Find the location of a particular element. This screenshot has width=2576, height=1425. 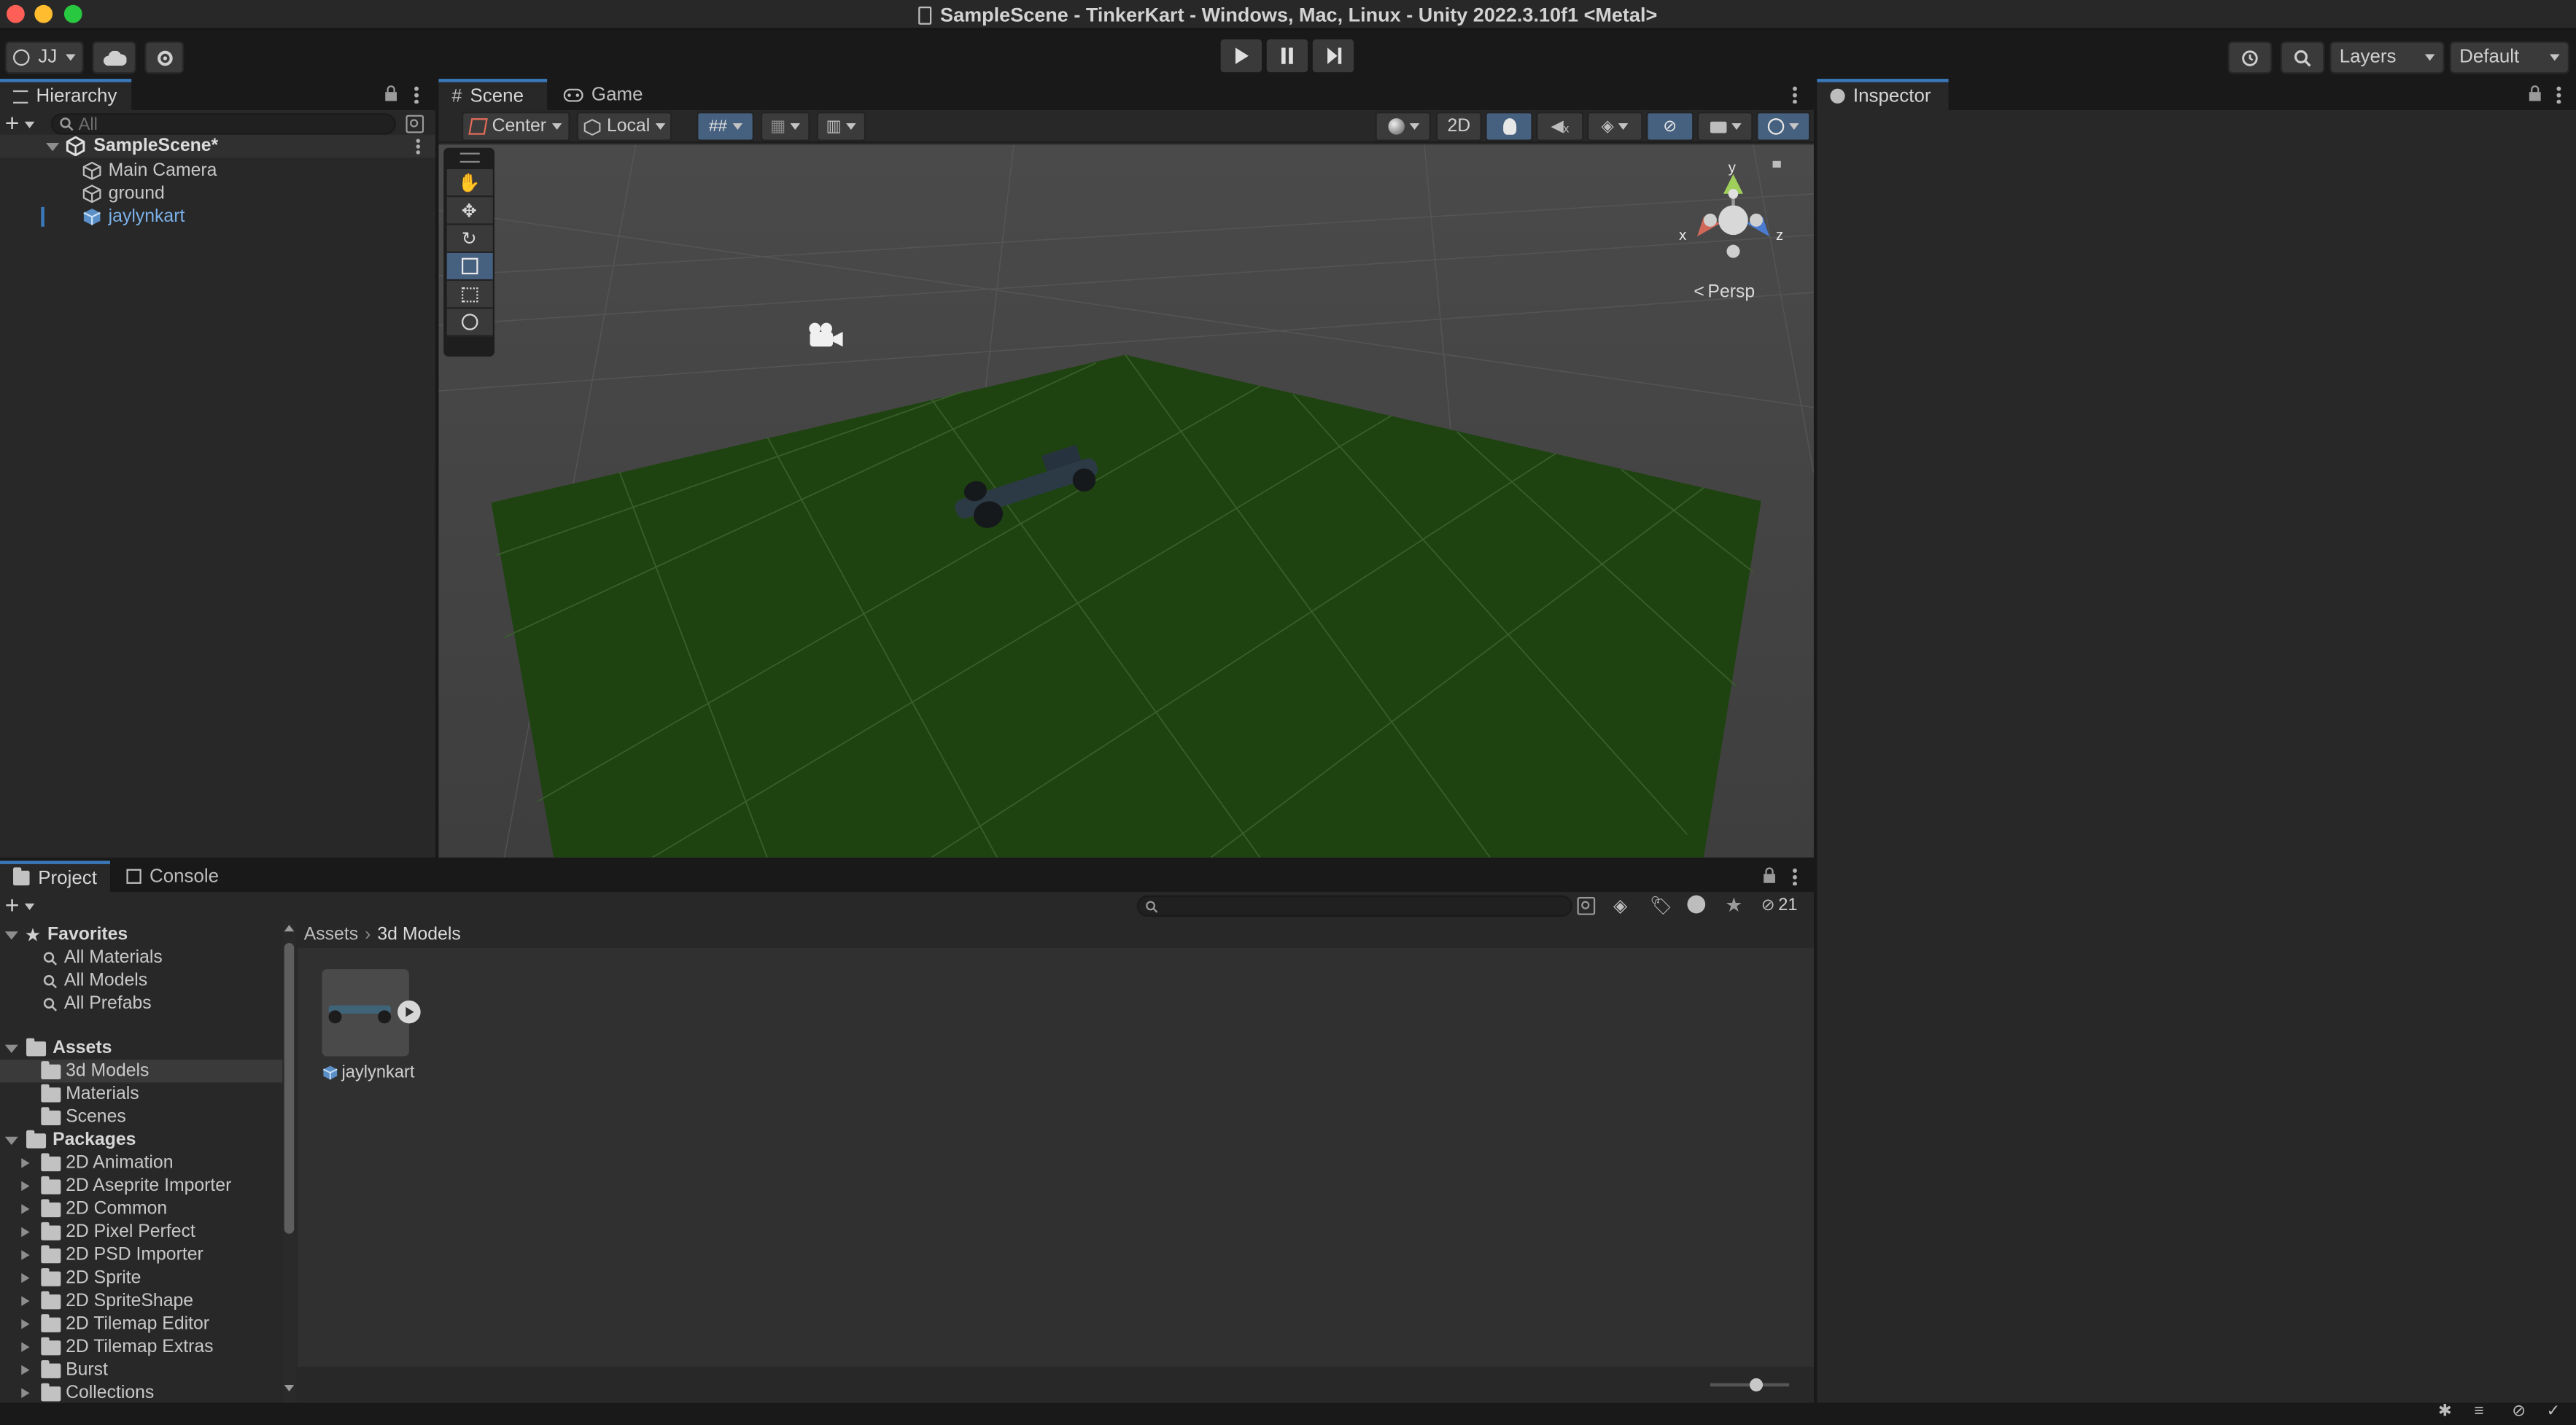

create-button: + is located at coordinates (20, 124).